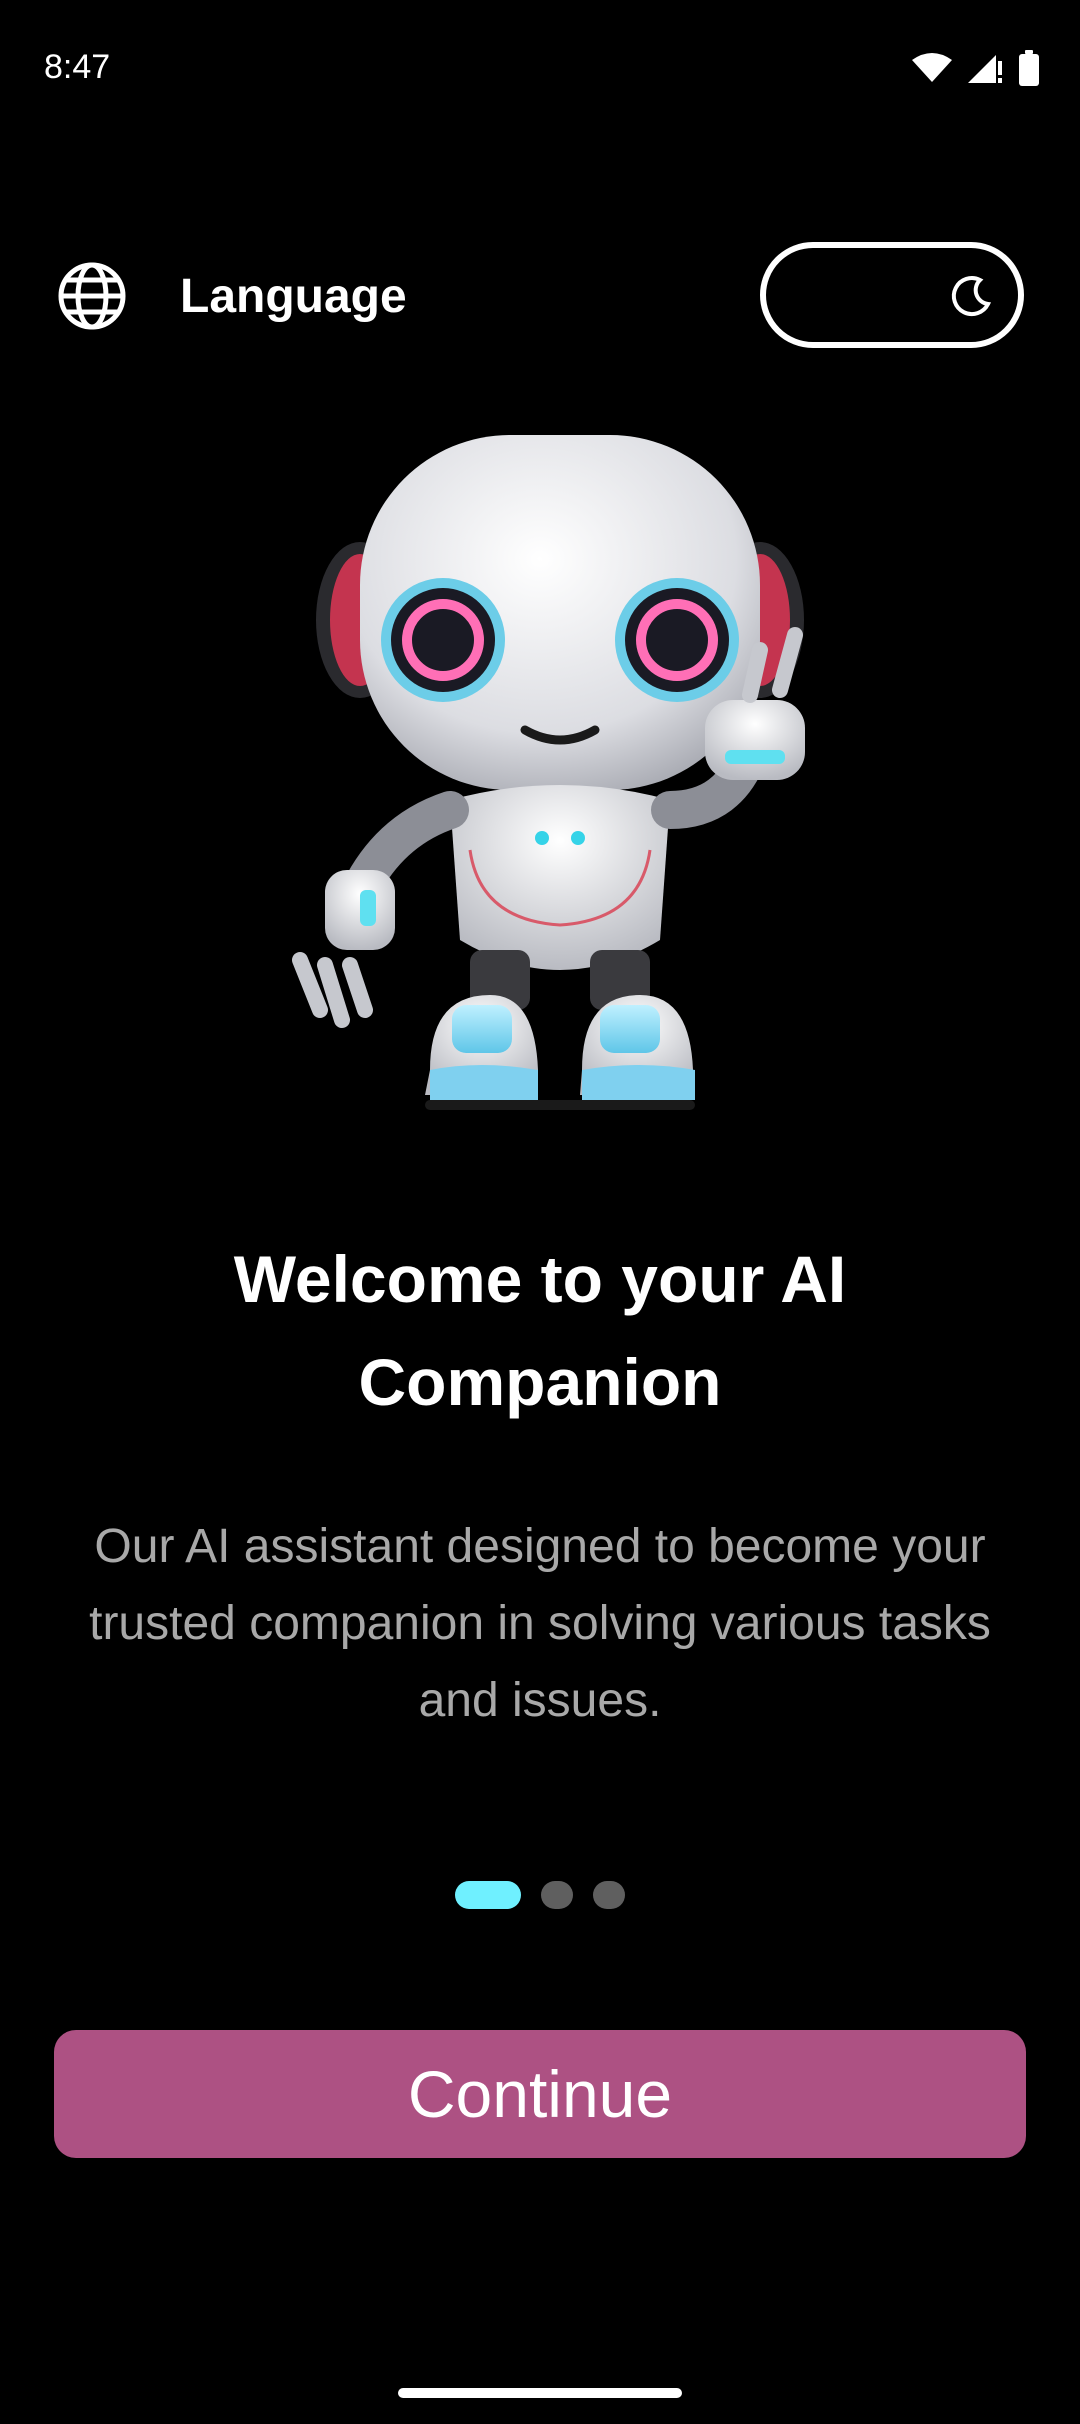  I want to click on moon-icon, so click(972, 296).